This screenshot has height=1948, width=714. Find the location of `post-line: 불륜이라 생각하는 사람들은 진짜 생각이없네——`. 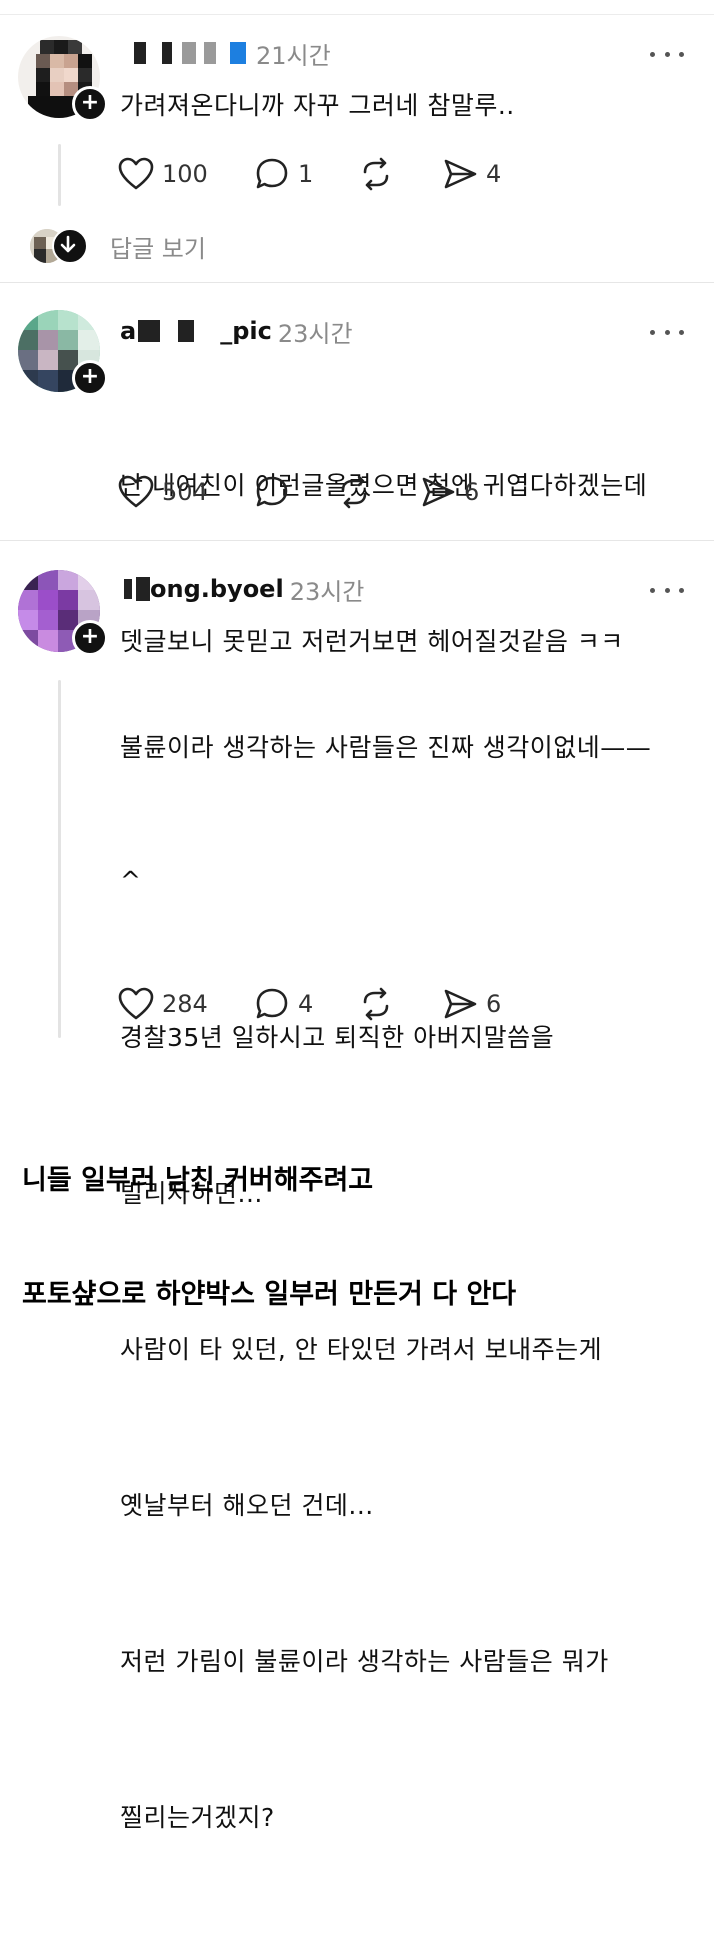

post-line: 불륜이라 생각하는 사람들은 진짜 생각이없네—— is located at coordinates (386, 747).